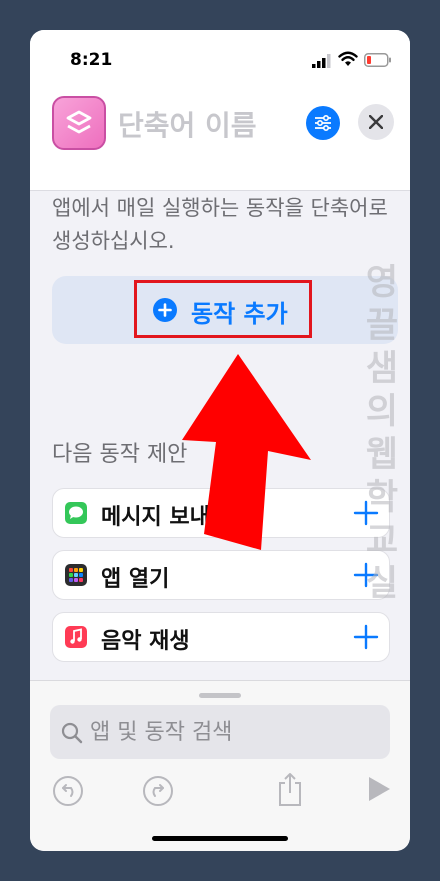 The image size is (440, 881). I want to click on shortcut-icon, so click(79, 123).